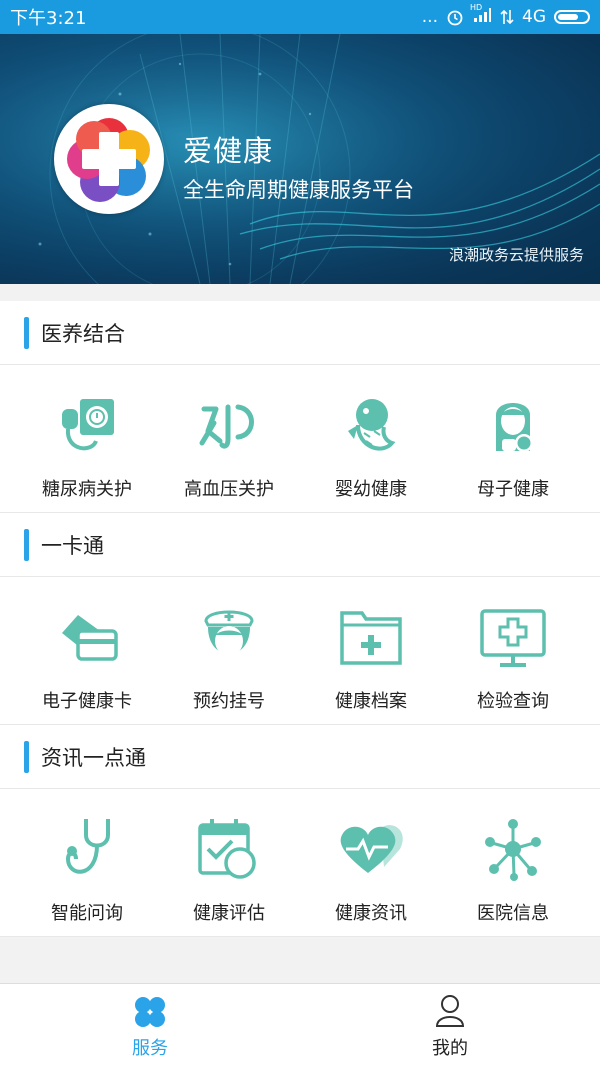  What do you see at coordinates (229, 913) in the screenshot?
I see `service-label: 健康评估` at bounding box center [229, 913].